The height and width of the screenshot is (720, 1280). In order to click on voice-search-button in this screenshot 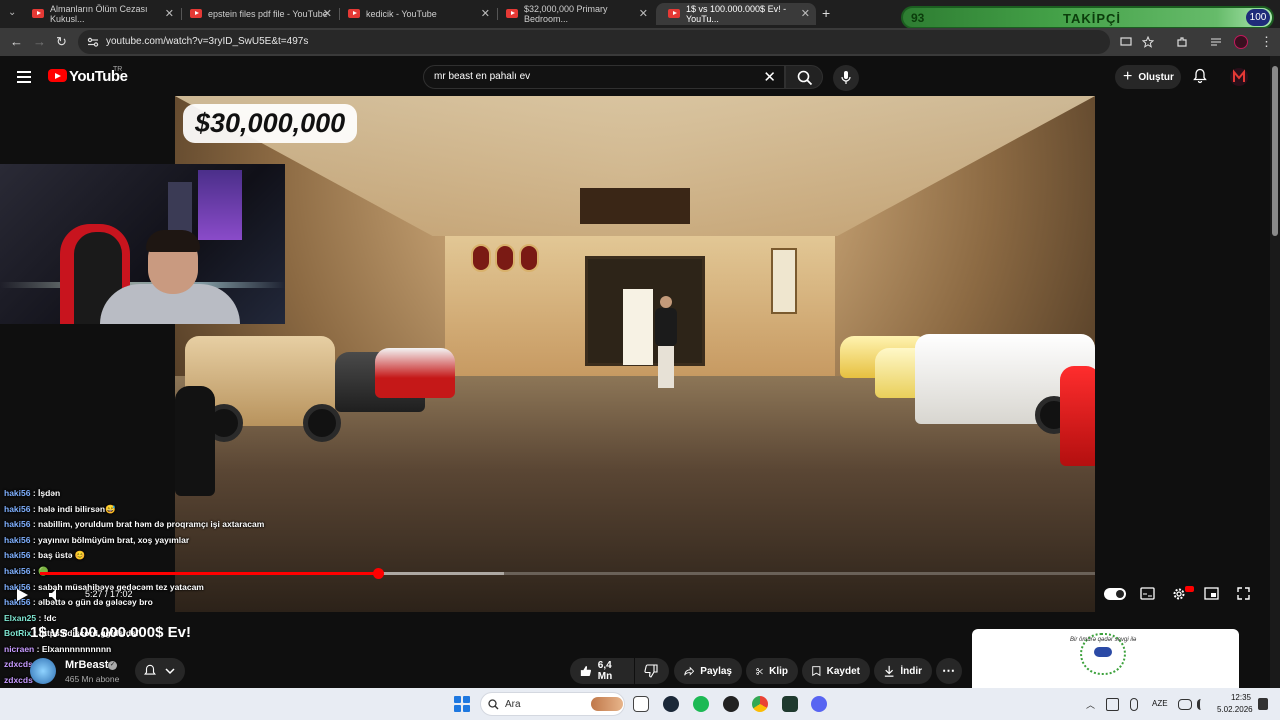, I will do `click(846, 78)`.